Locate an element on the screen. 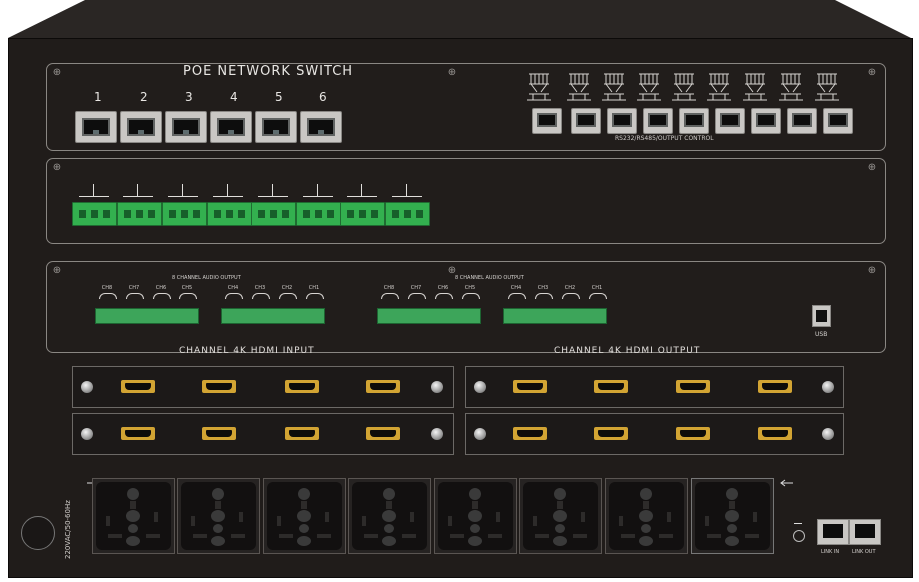  link-out-label: LINK OUT is located at coordinates (864, 552).